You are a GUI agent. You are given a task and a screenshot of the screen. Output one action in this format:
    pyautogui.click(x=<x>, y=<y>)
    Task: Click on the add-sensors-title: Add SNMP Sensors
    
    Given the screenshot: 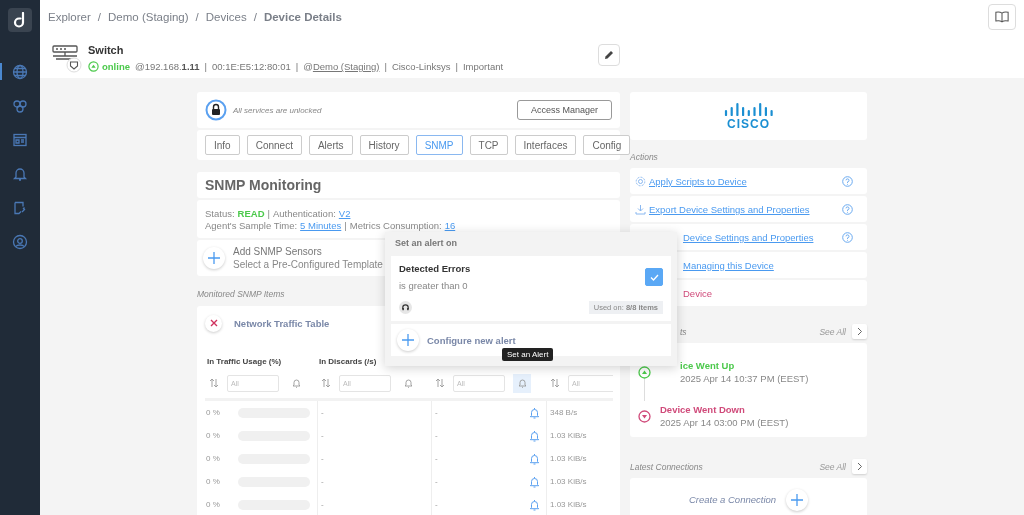 What is the action you would take?
    pyautogui.click(x=278, y=251)
    